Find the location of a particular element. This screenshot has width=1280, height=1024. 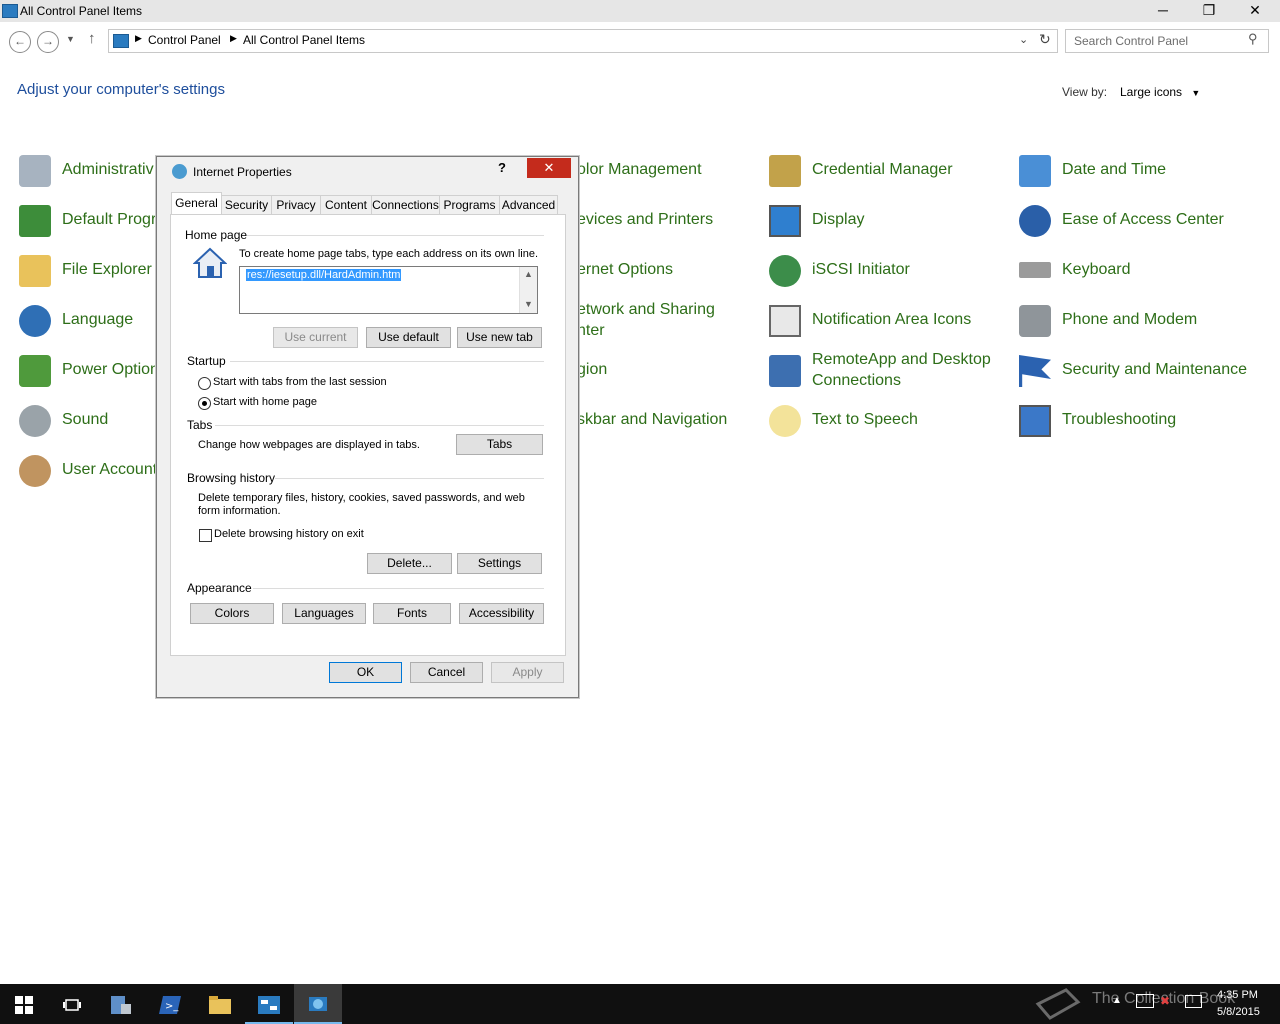

folder-icon is located at coordinates (35, 271).